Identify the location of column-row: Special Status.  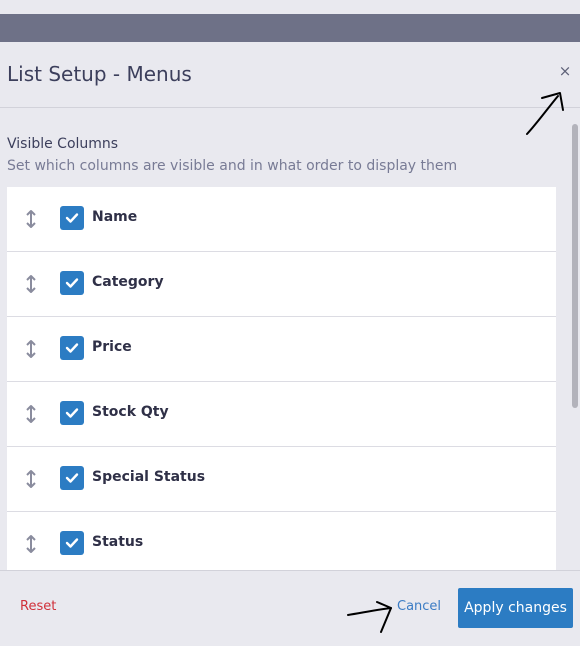
(281, 479).